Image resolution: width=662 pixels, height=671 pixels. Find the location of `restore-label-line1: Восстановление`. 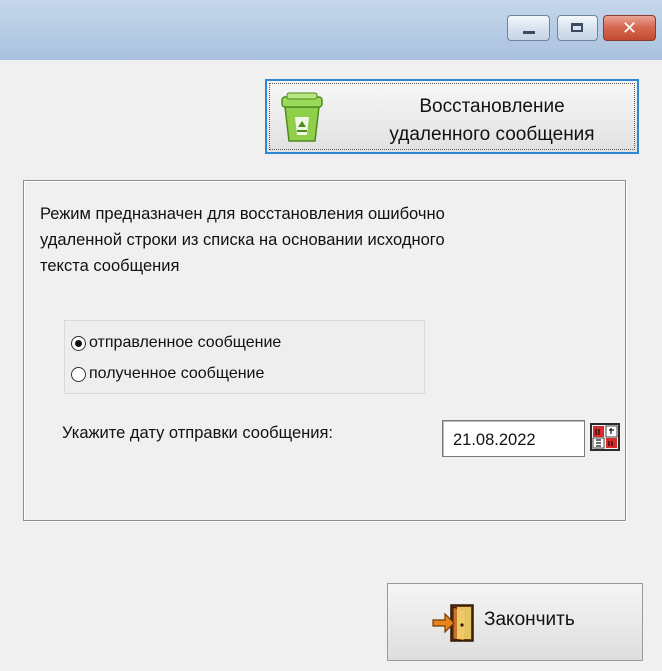

restore-label-line1: Восстановление is located at coordinates (492, 106).